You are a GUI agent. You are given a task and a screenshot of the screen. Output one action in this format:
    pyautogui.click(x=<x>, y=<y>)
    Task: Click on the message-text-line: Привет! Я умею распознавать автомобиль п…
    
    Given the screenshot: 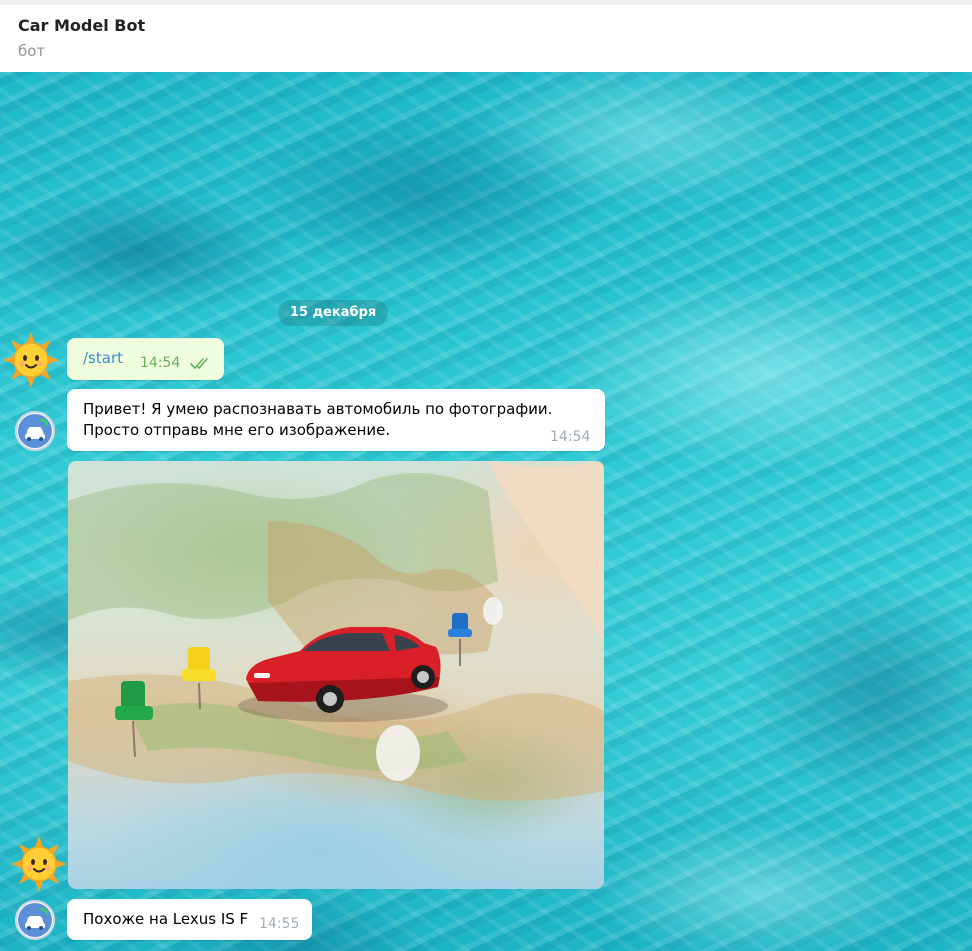 What is the action you would take?
    pyautogui.click(x=318, y=409)
    